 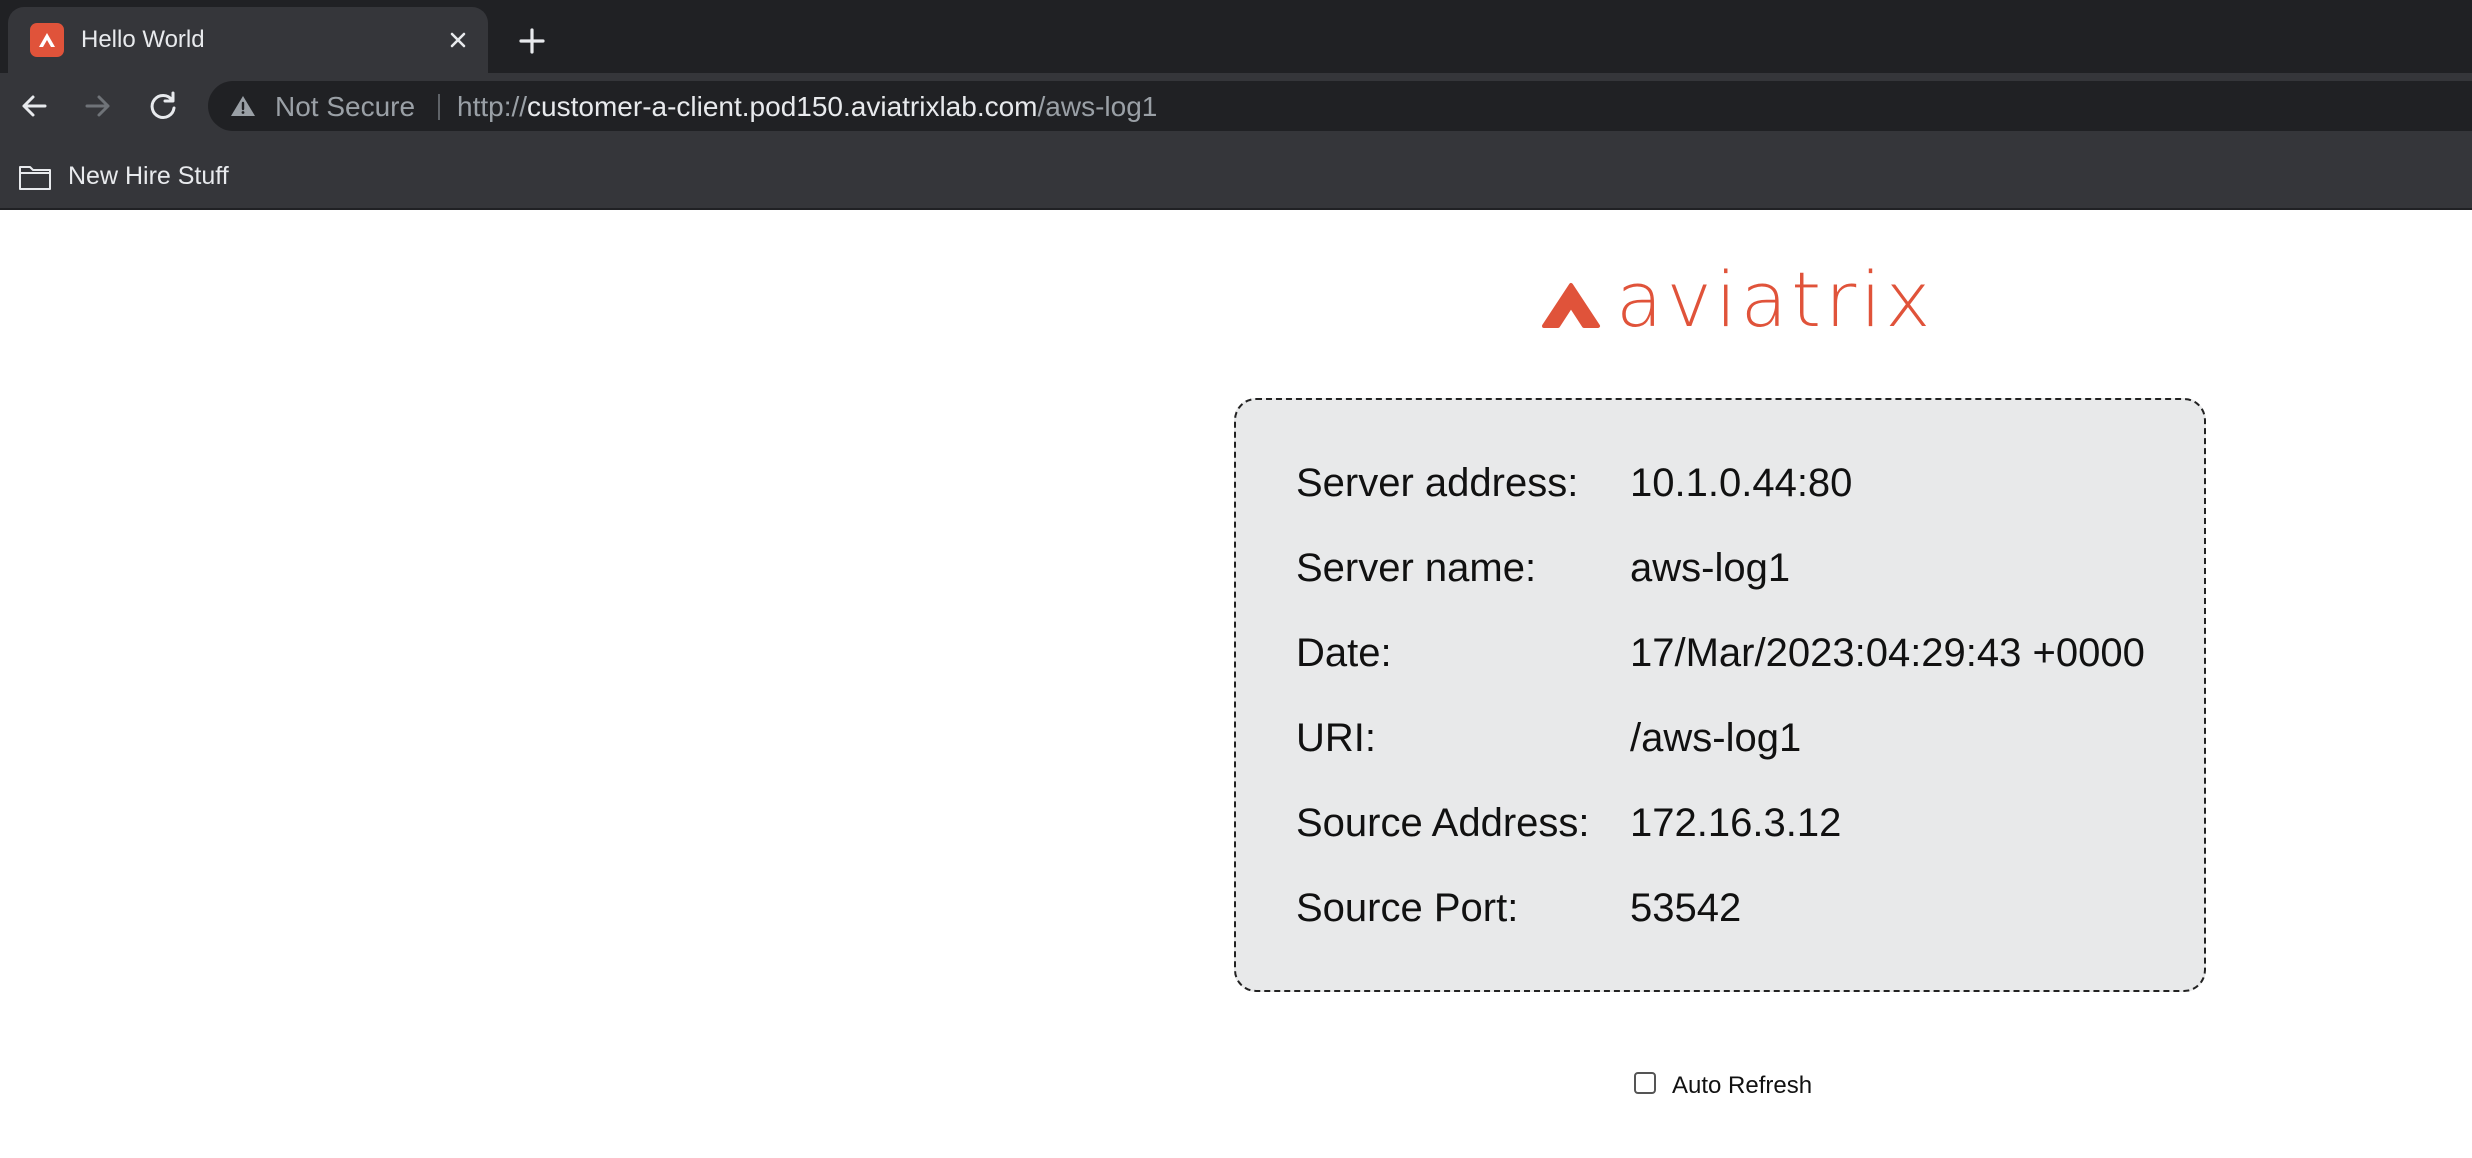 I want to click on info-value: 10.1.0.44:80, so click(x=1741, y=483).